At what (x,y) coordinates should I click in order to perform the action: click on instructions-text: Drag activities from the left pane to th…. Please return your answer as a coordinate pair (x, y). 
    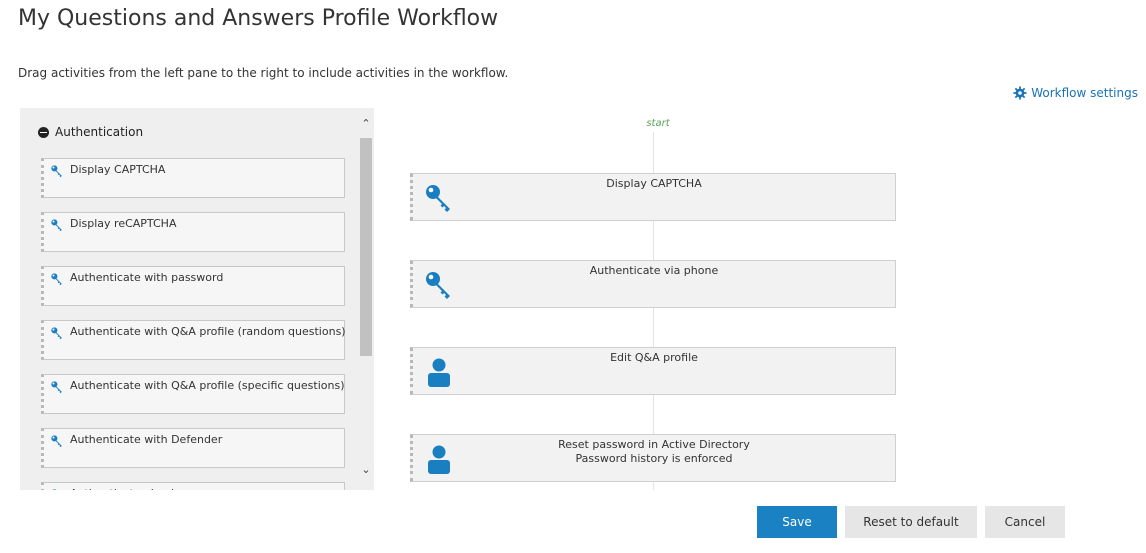
    Looking at the image, I should click on (263, 73).